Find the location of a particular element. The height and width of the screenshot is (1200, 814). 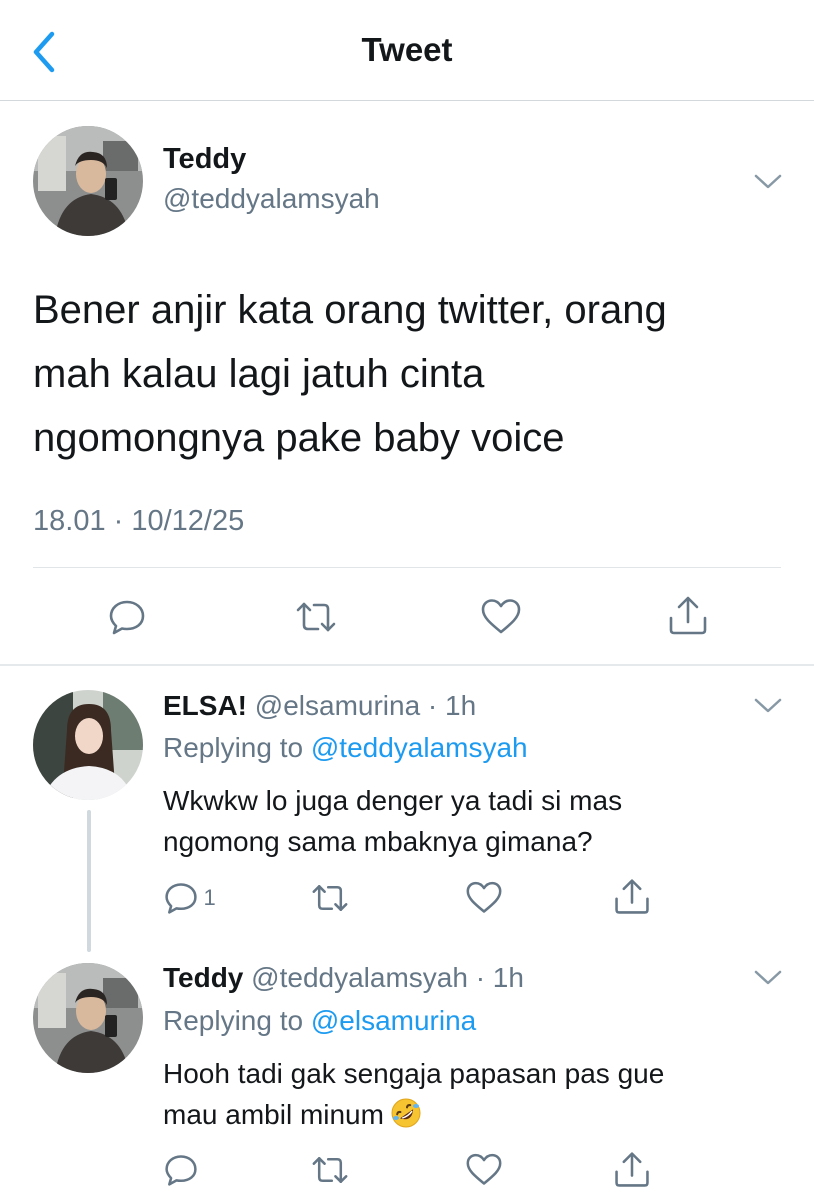

replying-to-link: @elsamurina is located at coordinates (393, 1020).